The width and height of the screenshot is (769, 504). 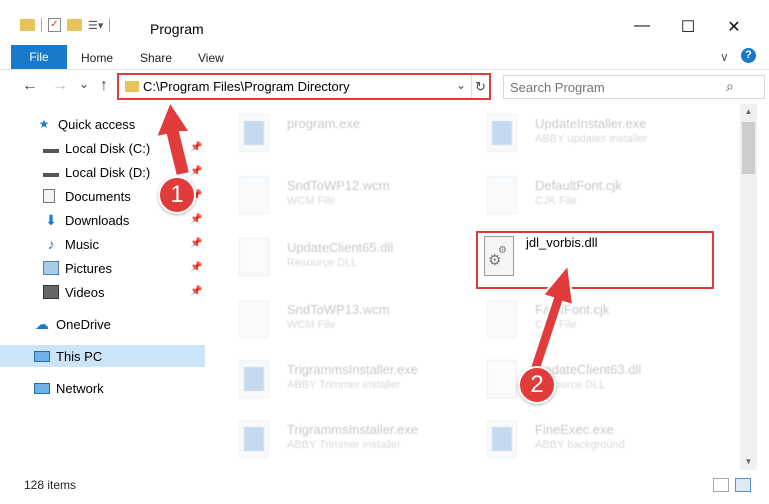 What do you see at coordinates (748, 287) in the screenshot?
I see `vertical-scrollbar: ▲ ▼` at bounding box center [748, 287].